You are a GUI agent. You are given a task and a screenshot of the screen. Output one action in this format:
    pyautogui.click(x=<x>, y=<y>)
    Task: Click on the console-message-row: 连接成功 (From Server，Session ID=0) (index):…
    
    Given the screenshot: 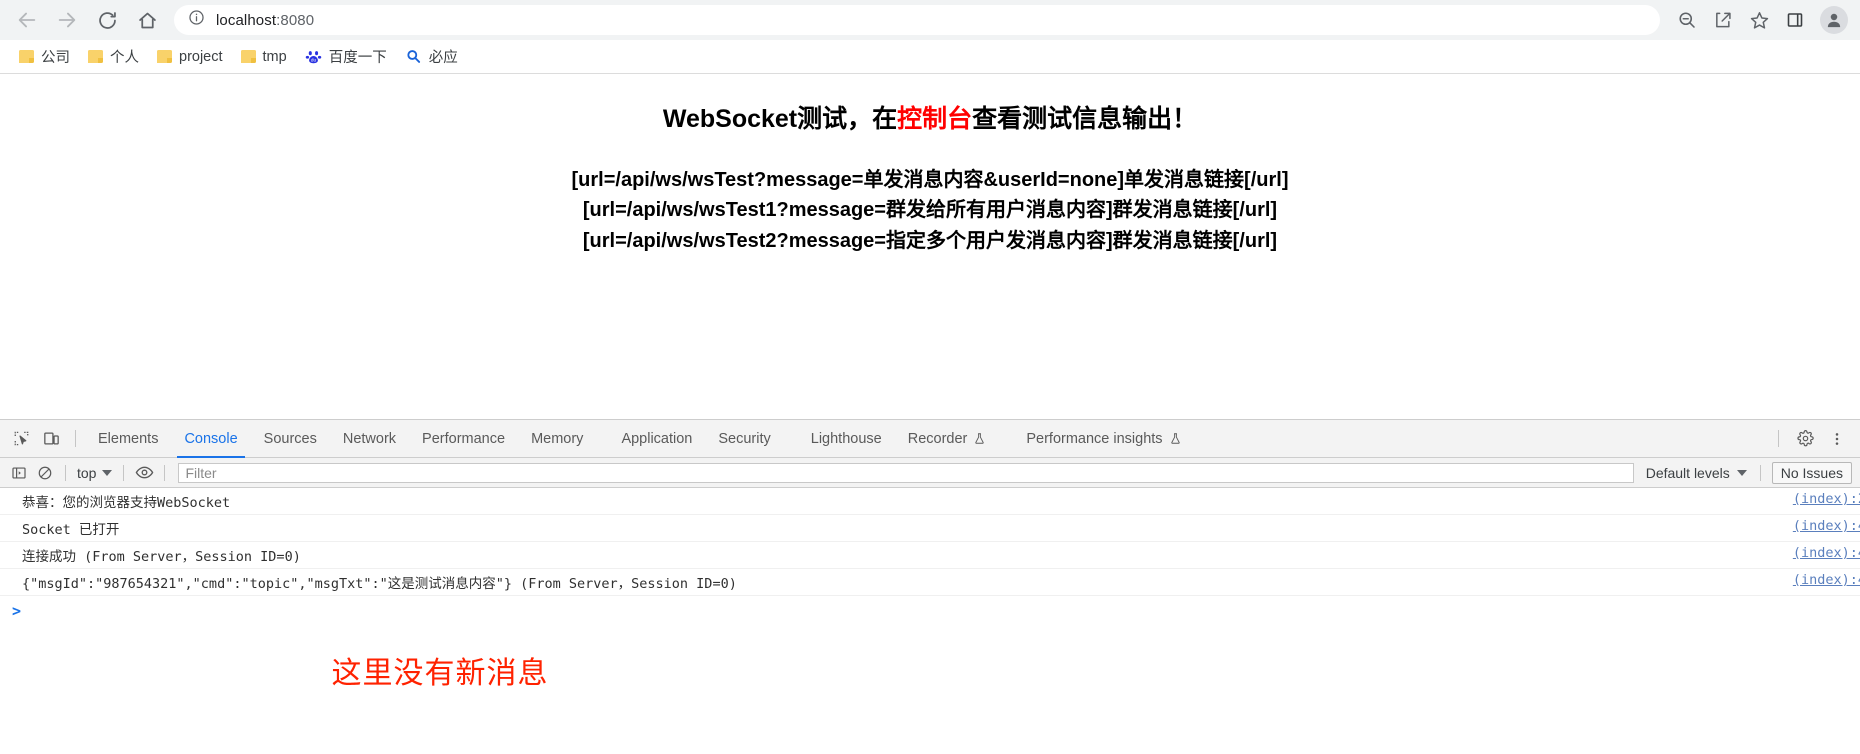 What is the action you would take?
    pyautogui.click(x=930, y=555)
    